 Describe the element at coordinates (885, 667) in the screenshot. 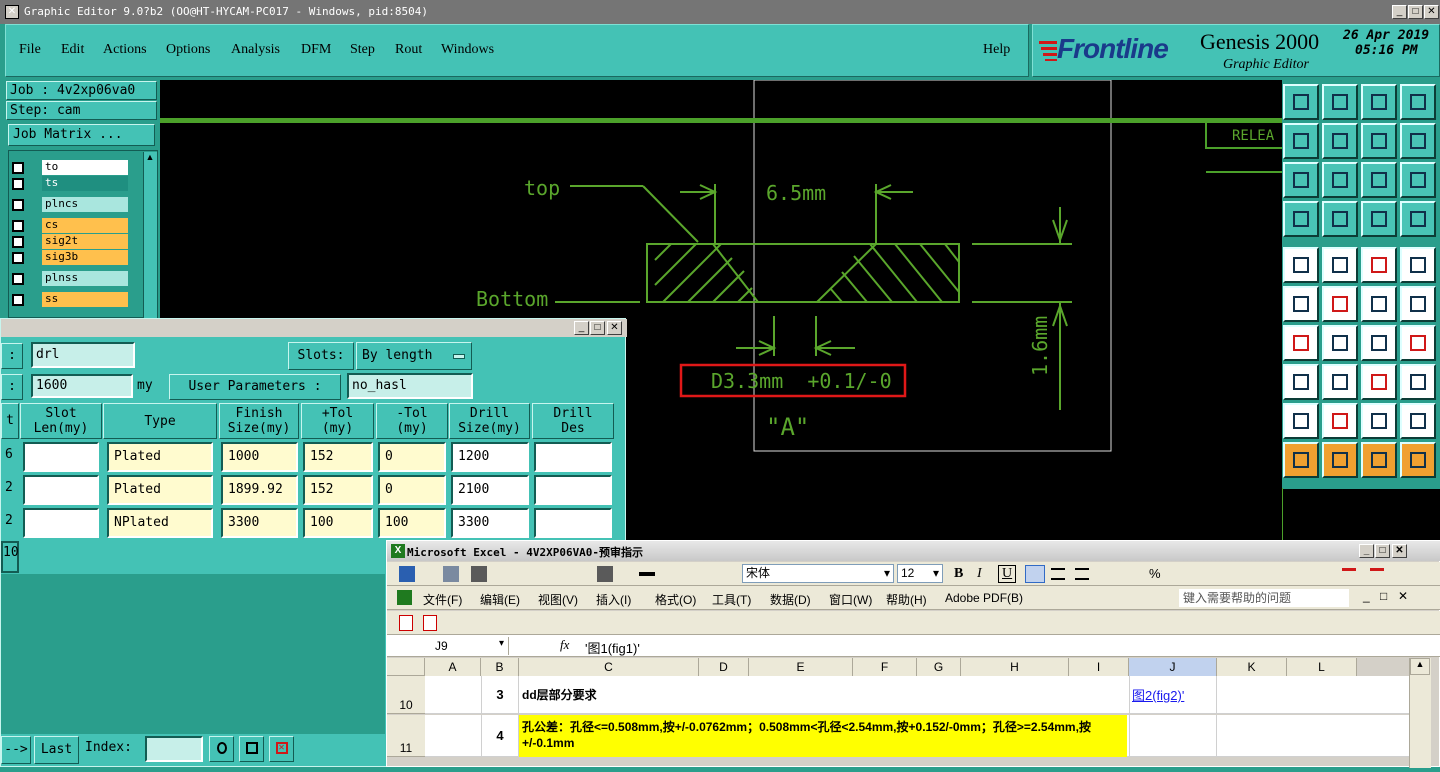

I see `col-header-F: F` at that location.